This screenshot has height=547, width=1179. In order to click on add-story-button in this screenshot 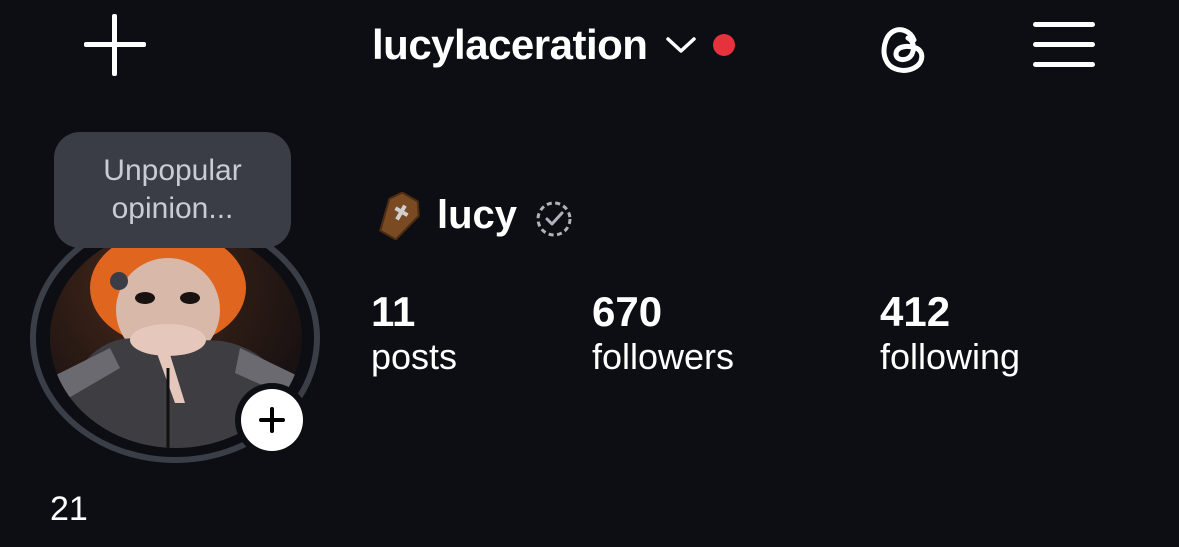, I will do `click(272, 420)`.